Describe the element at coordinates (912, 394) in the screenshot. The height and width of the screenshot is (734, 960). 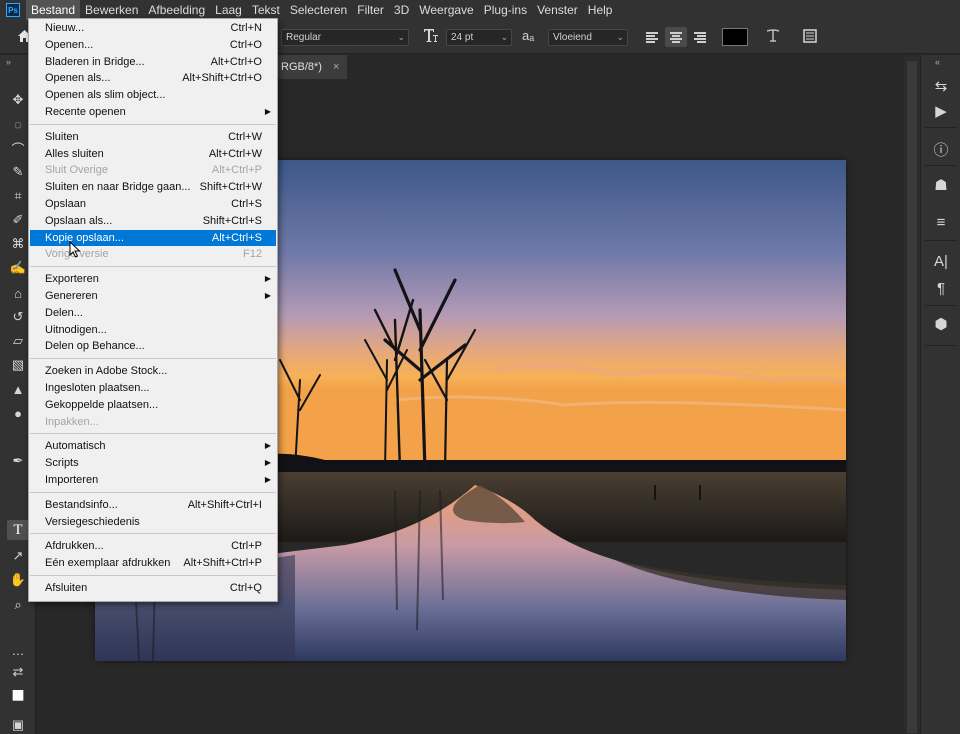
I see `panel-dock-collapse-bar` at that location.